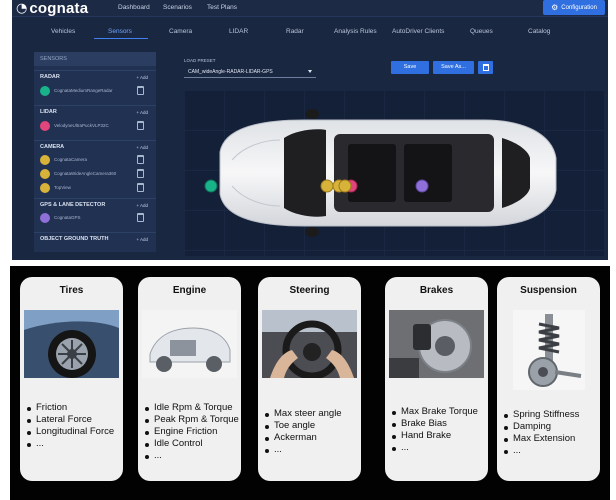  I want to click on list-item: Hand Brake, so click(441, 436).